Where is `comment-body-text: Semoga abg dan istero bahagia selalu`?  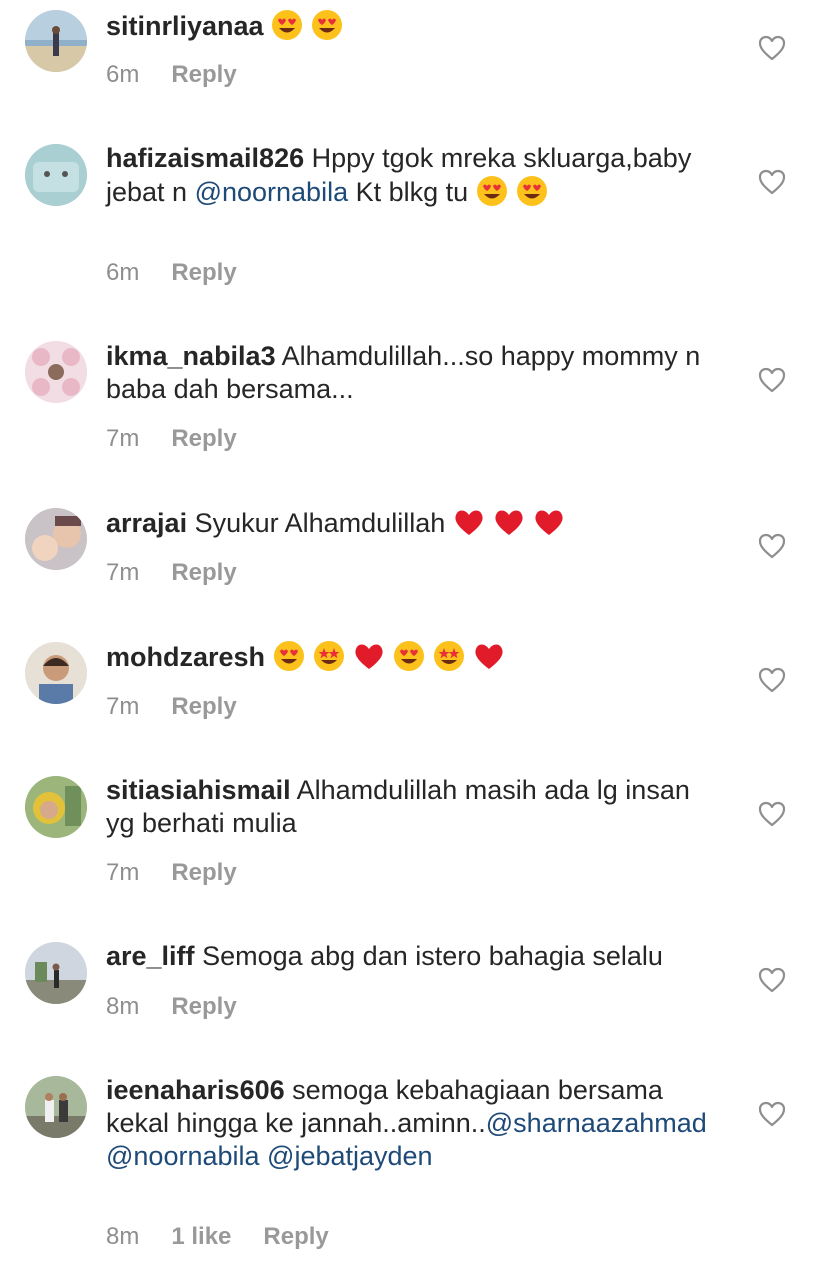
comment-body-text: Semoga abg dan istero bahagia selalu is located at coordinates (432, 956).